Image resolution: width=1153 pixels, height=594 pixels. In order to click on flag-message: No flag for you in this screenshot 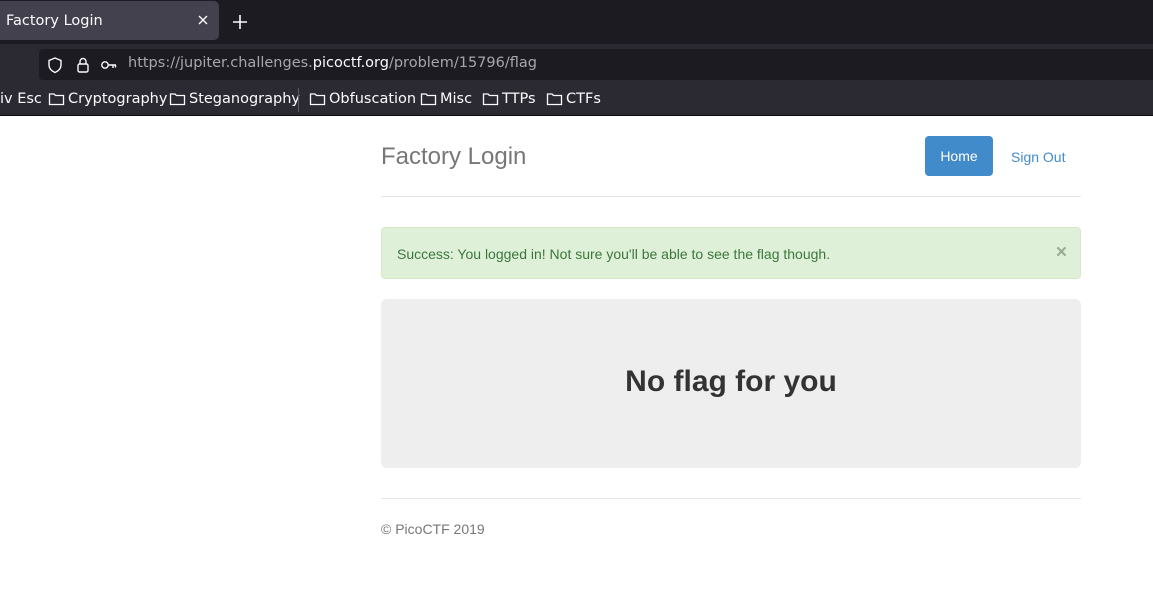, I will do `click(731, 381)`.